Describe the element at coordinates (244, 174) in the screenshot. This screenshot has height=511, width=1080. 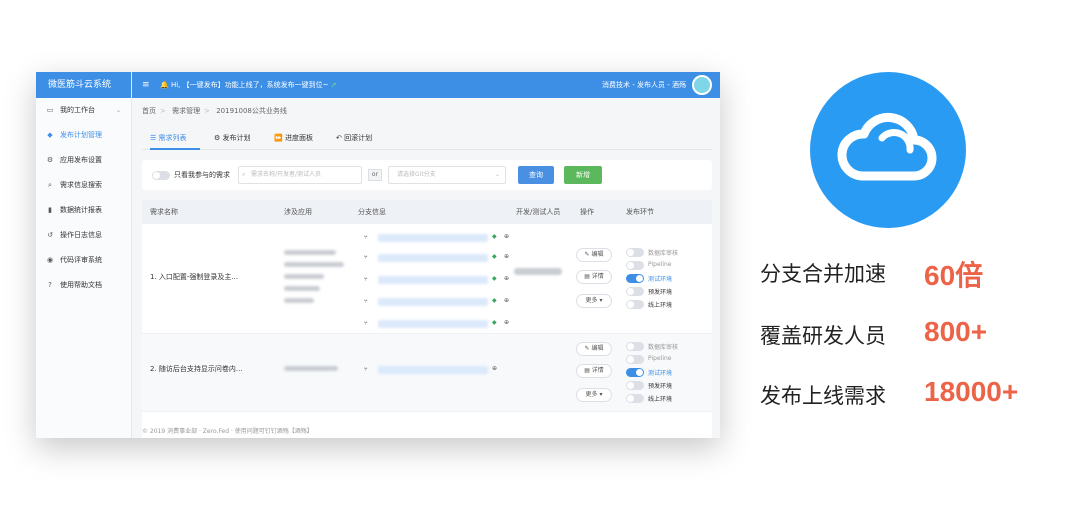
I see `search-icon: ⌕` at that location.